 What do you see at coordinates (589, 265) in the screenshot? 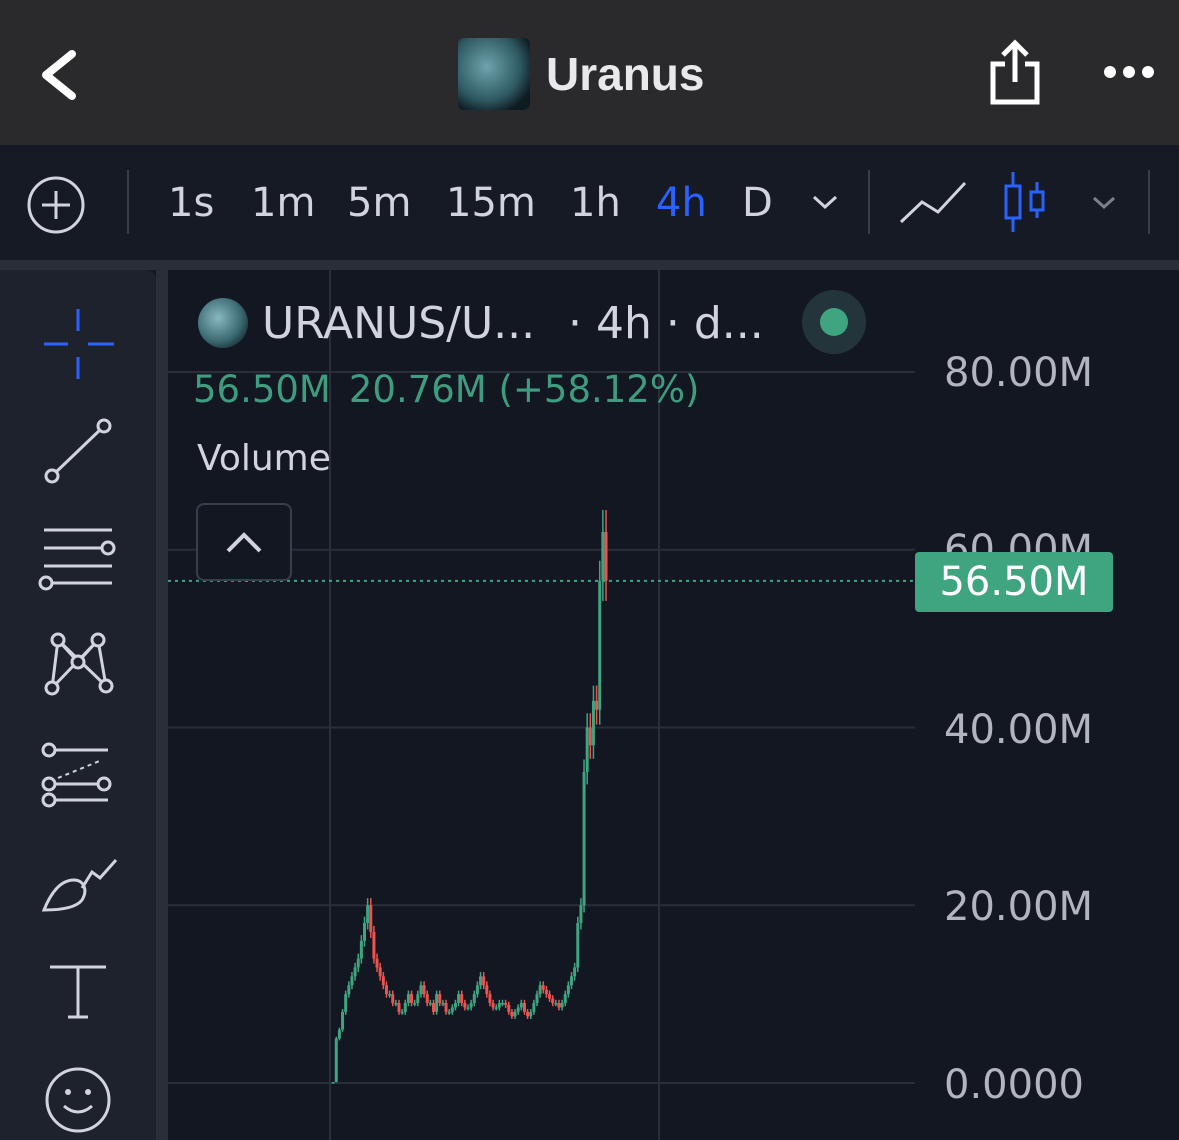
I see `toolbar-bottom-band` at bounding box center [589, 265].